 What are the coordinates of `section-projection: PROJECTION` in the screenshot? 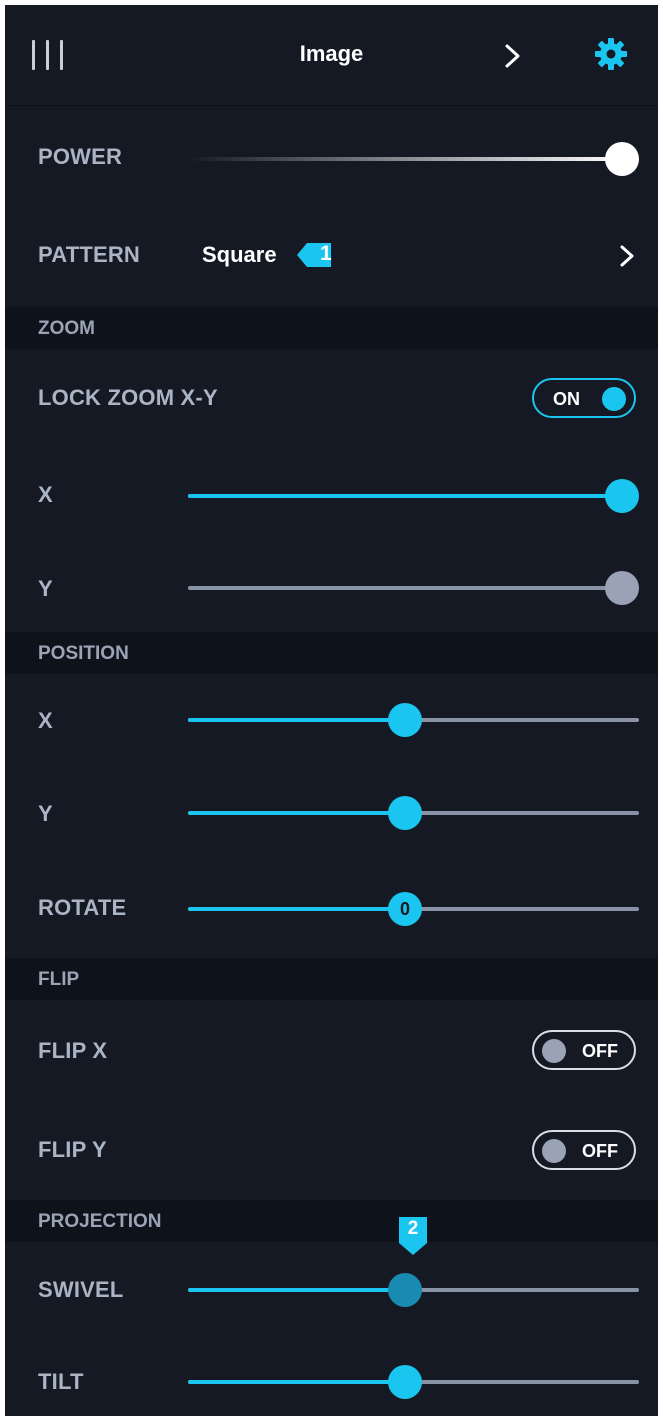 It's located at (331, 1221).